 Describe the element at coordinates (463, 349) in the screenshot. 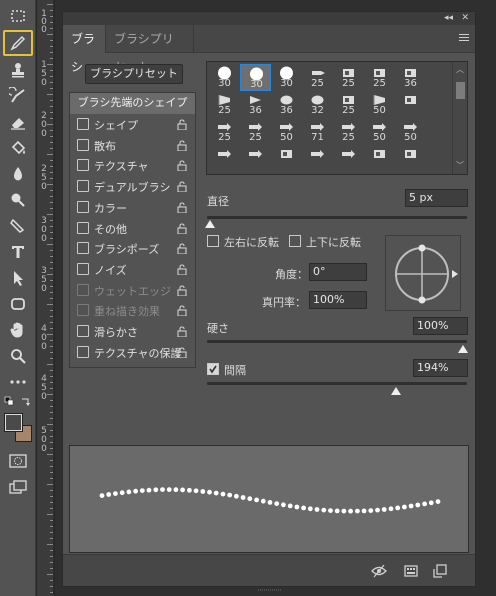

I see `hardness-slider-handle` at that location.